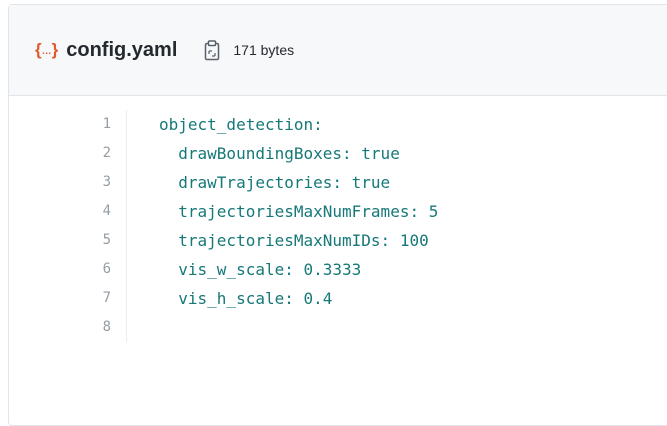 The image size is (667, 426). Describe the element at coordinates (294, 240) in the screenshot. I see `line-content: trajectoriesMaxNumIDs: 100` at that location.